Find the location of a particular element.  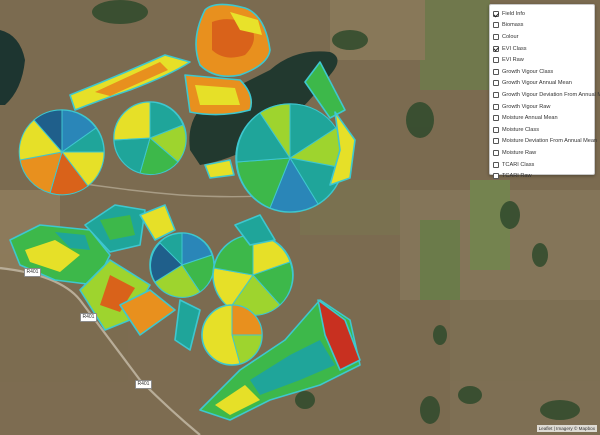

layer-label: Moisture Class is located at coordinates (520, 129).